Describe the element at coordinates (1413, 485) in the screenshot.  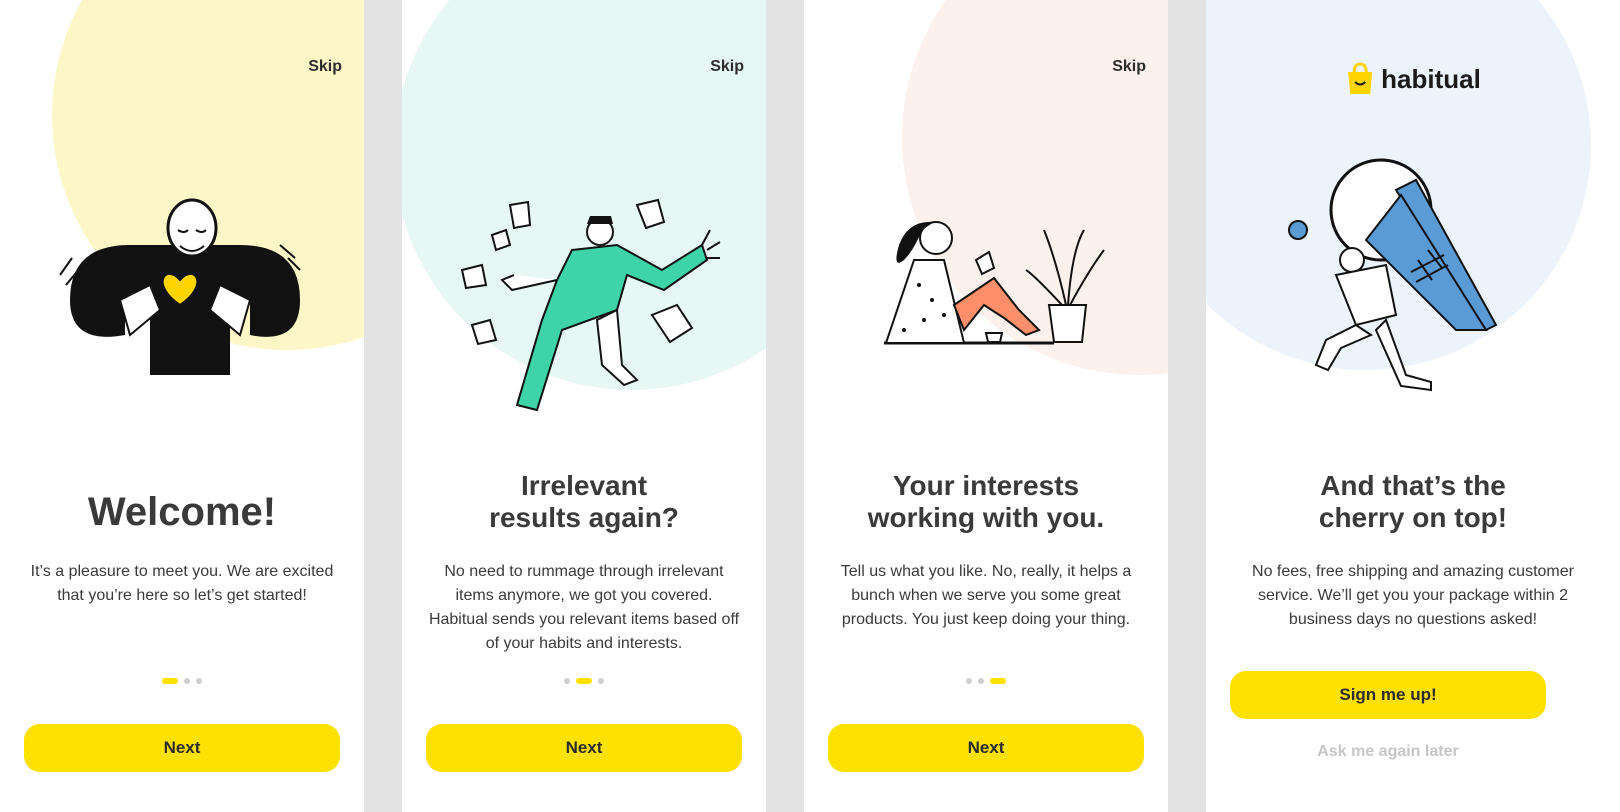
I see `page-title-line-1: And that’s the` at that location.